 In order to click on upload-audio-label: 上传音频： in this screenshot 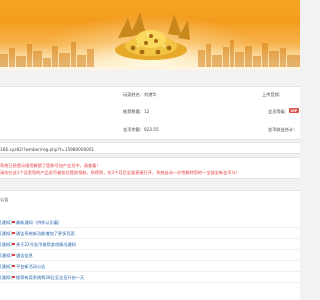, I will do `click(272, 94)`.